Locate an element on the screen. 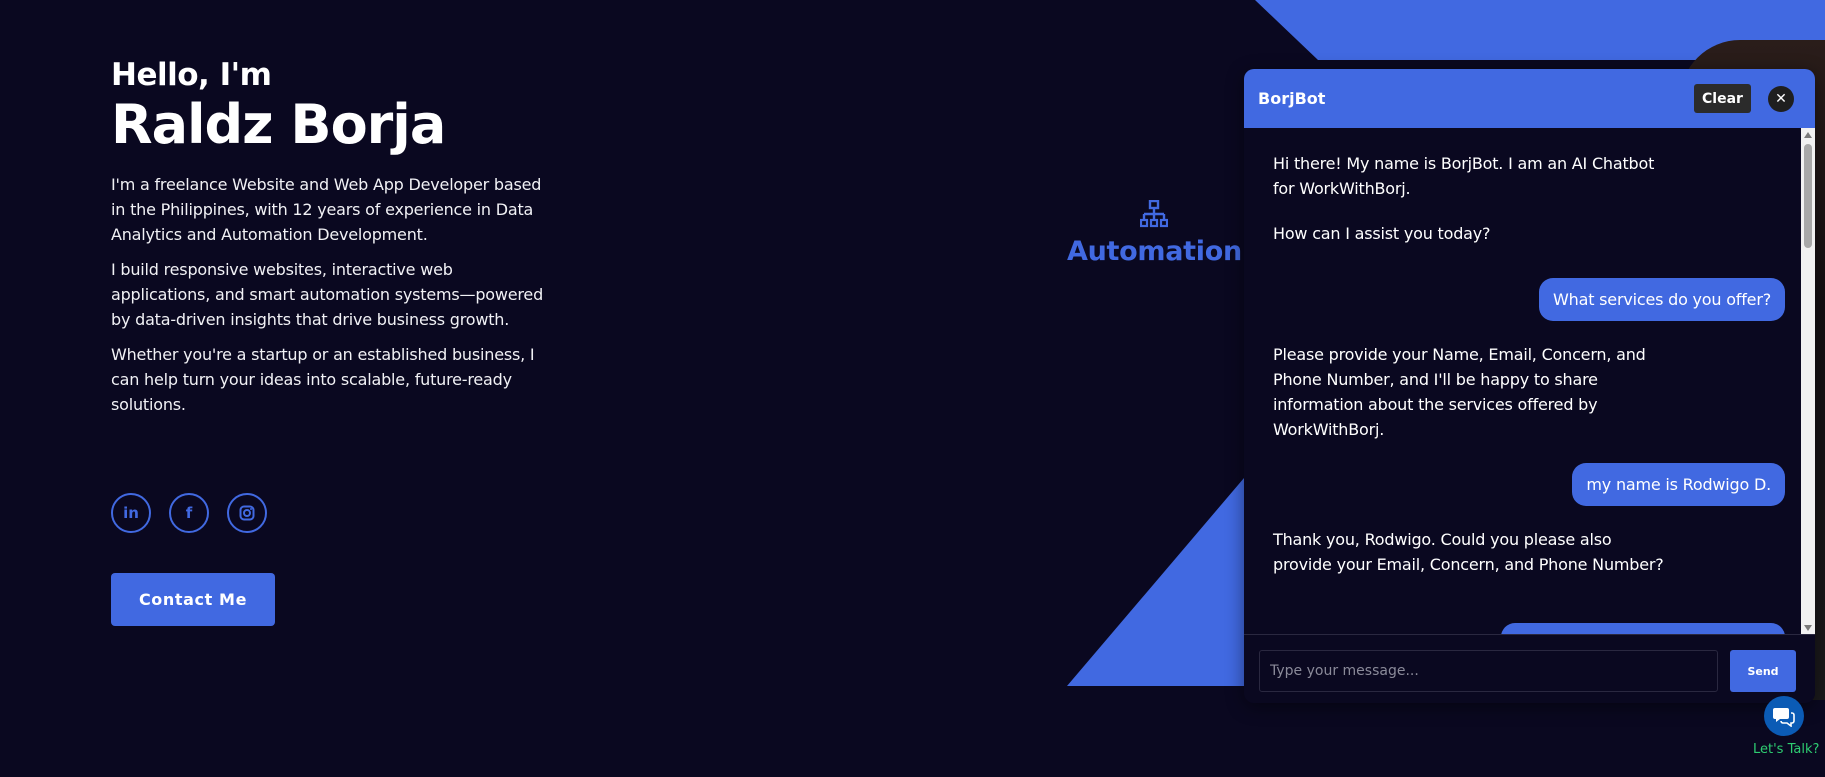  user-message: my name is Rodwigo D. is located at coordinates (1678, 484).